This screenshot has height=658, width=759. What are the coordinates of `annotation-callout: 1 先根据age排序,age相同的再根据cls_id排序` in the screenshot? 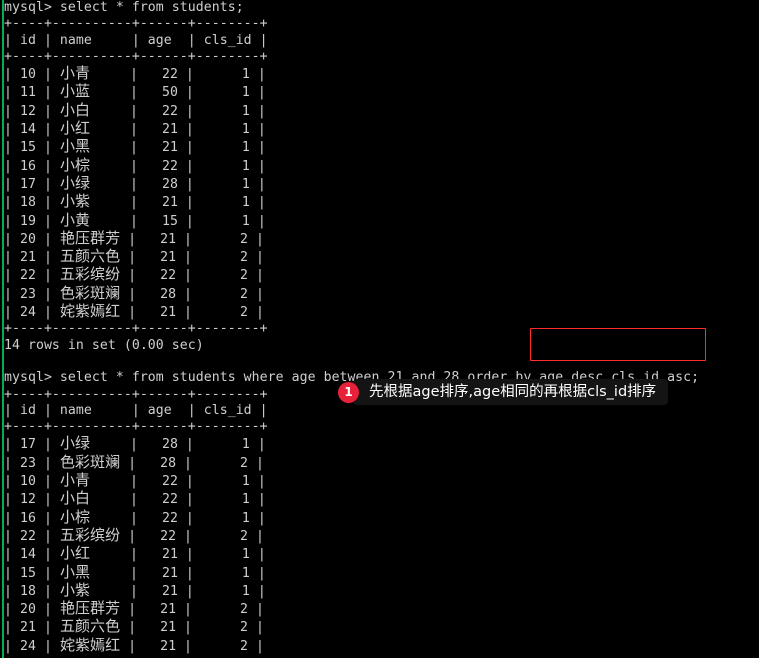 It's located at (503, 392).